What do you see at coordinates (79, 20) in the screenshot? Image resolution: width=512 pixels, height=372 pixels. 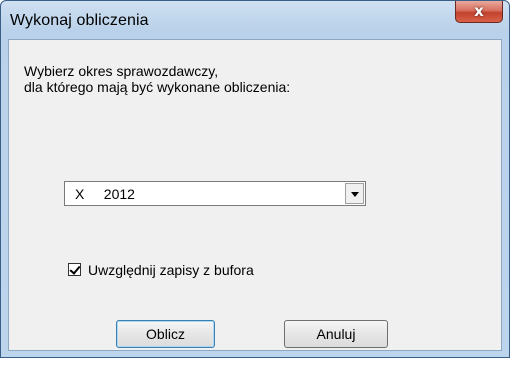 I see `window-title: Wykonaj obliczenia` at bounding box center [79, 20].